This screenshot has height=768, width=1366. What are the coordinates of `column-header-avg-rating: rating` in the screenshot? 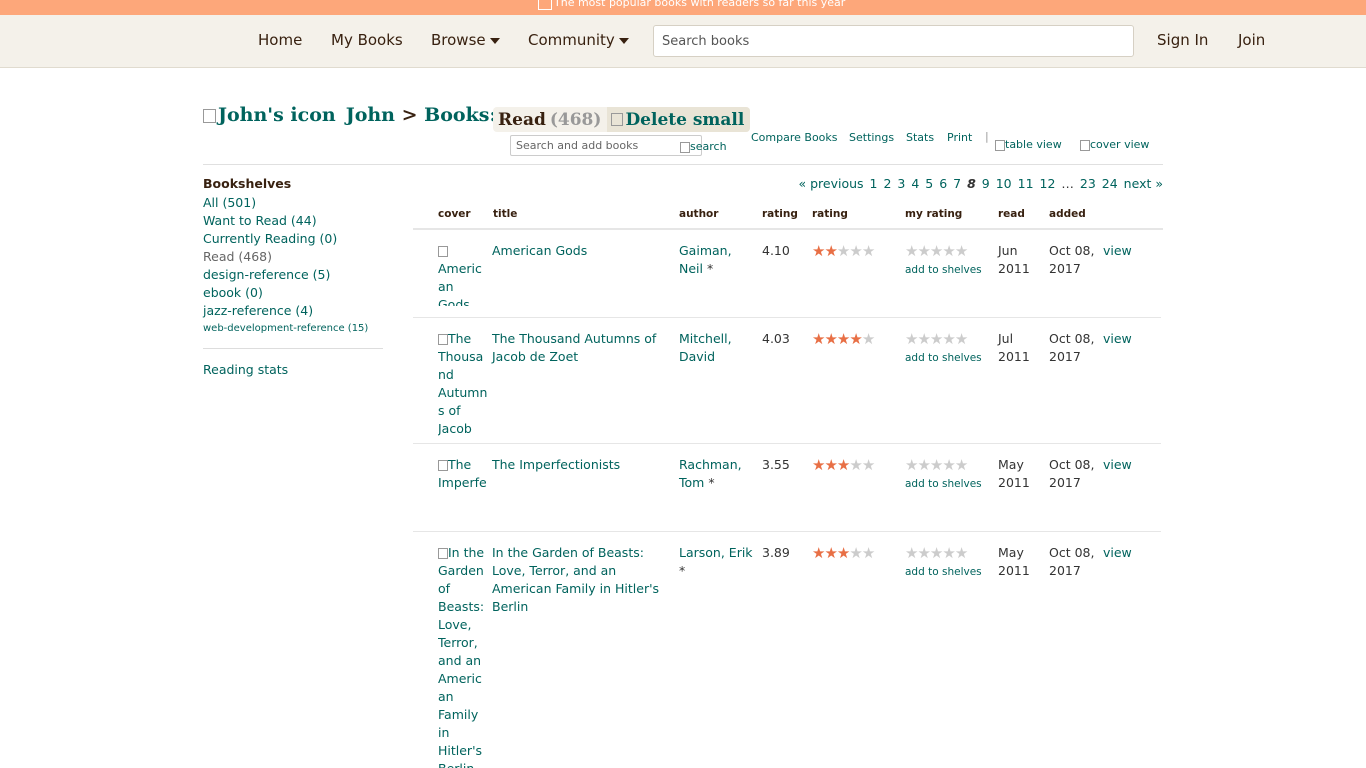 It's located at (780, 214).